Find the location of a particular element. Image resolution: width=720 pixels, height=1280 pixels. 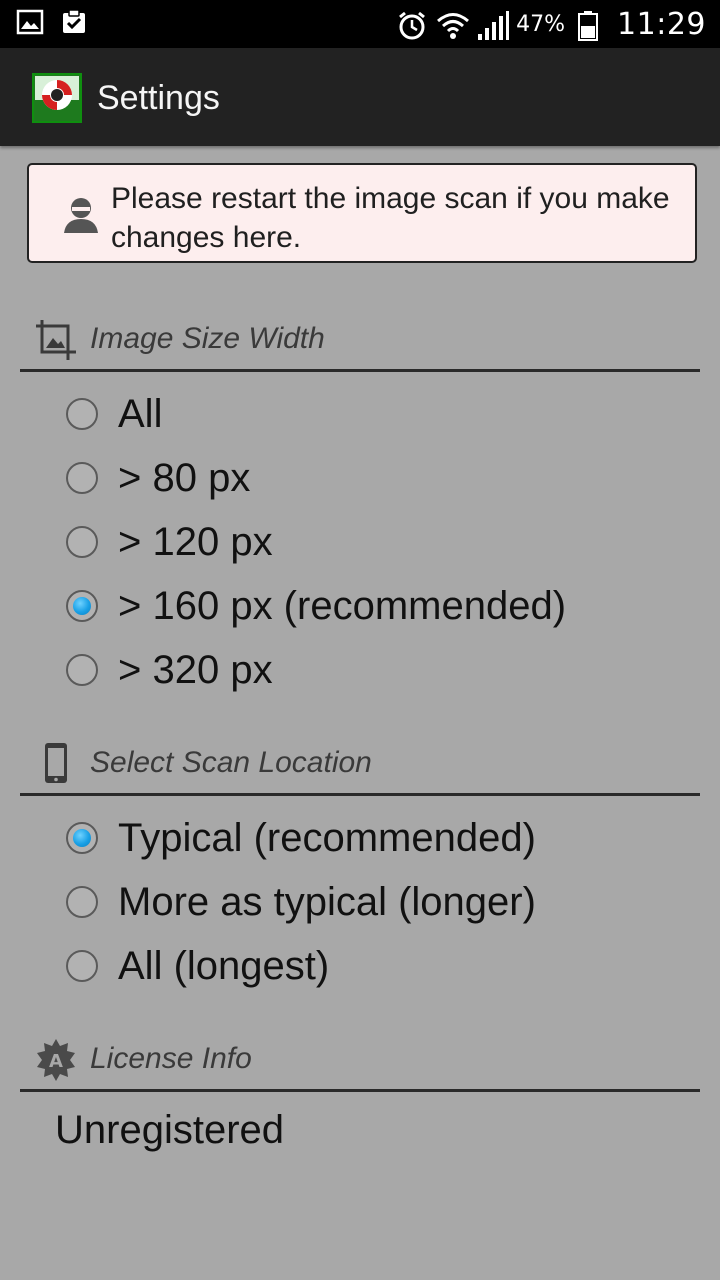

page-title: Settings is located at coordinates (158, 98).